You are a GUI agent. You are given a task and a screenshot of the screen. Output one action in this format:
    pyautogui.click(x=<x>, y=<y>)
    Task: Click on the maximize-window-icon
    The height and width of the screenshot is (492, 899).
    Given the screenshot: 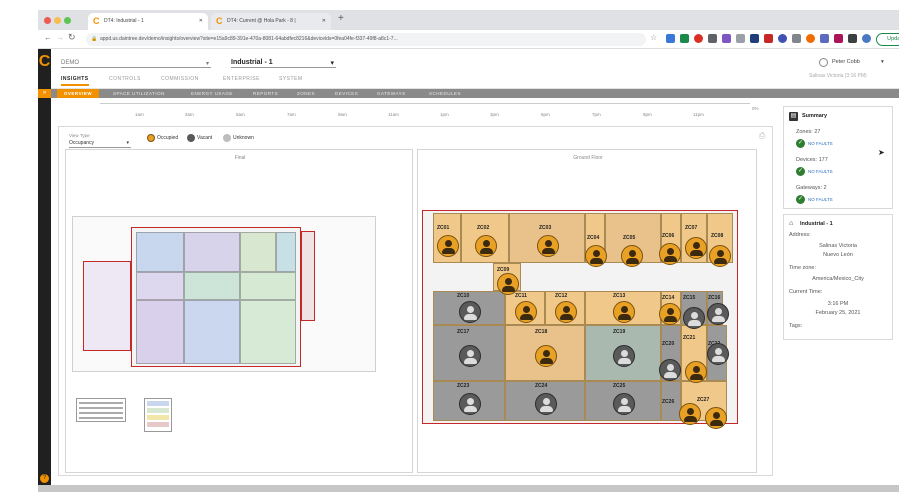 What is the action you would take?
    pyautogui.click(x=67, y=20)
    